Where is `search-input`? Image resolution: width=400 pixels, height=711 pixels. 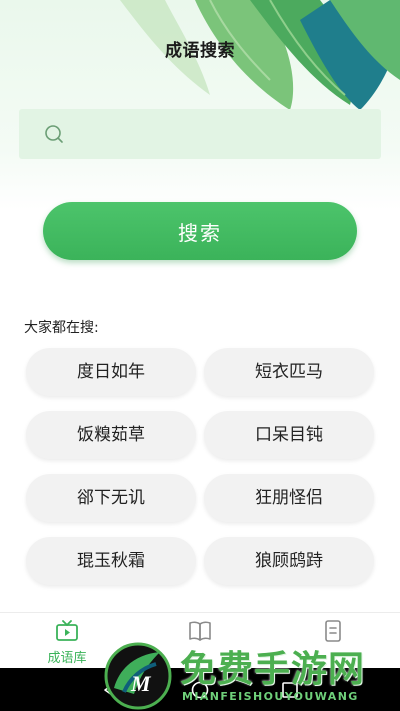
search-input is located at coordinates (222, 134).